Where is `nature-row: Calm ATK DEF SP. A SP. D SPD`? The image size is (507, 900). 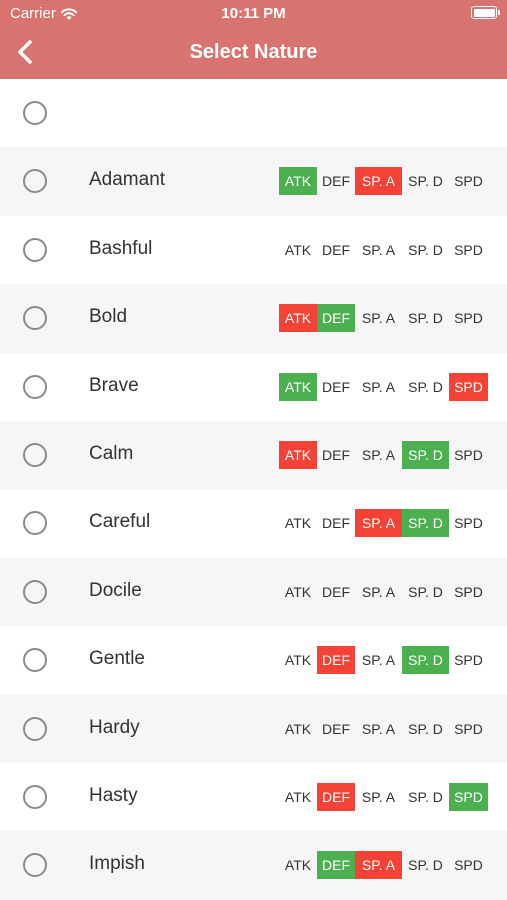
nature-row: Calm ATK DEF SP. A SP. D SPD is located at coordinates (253, 455).